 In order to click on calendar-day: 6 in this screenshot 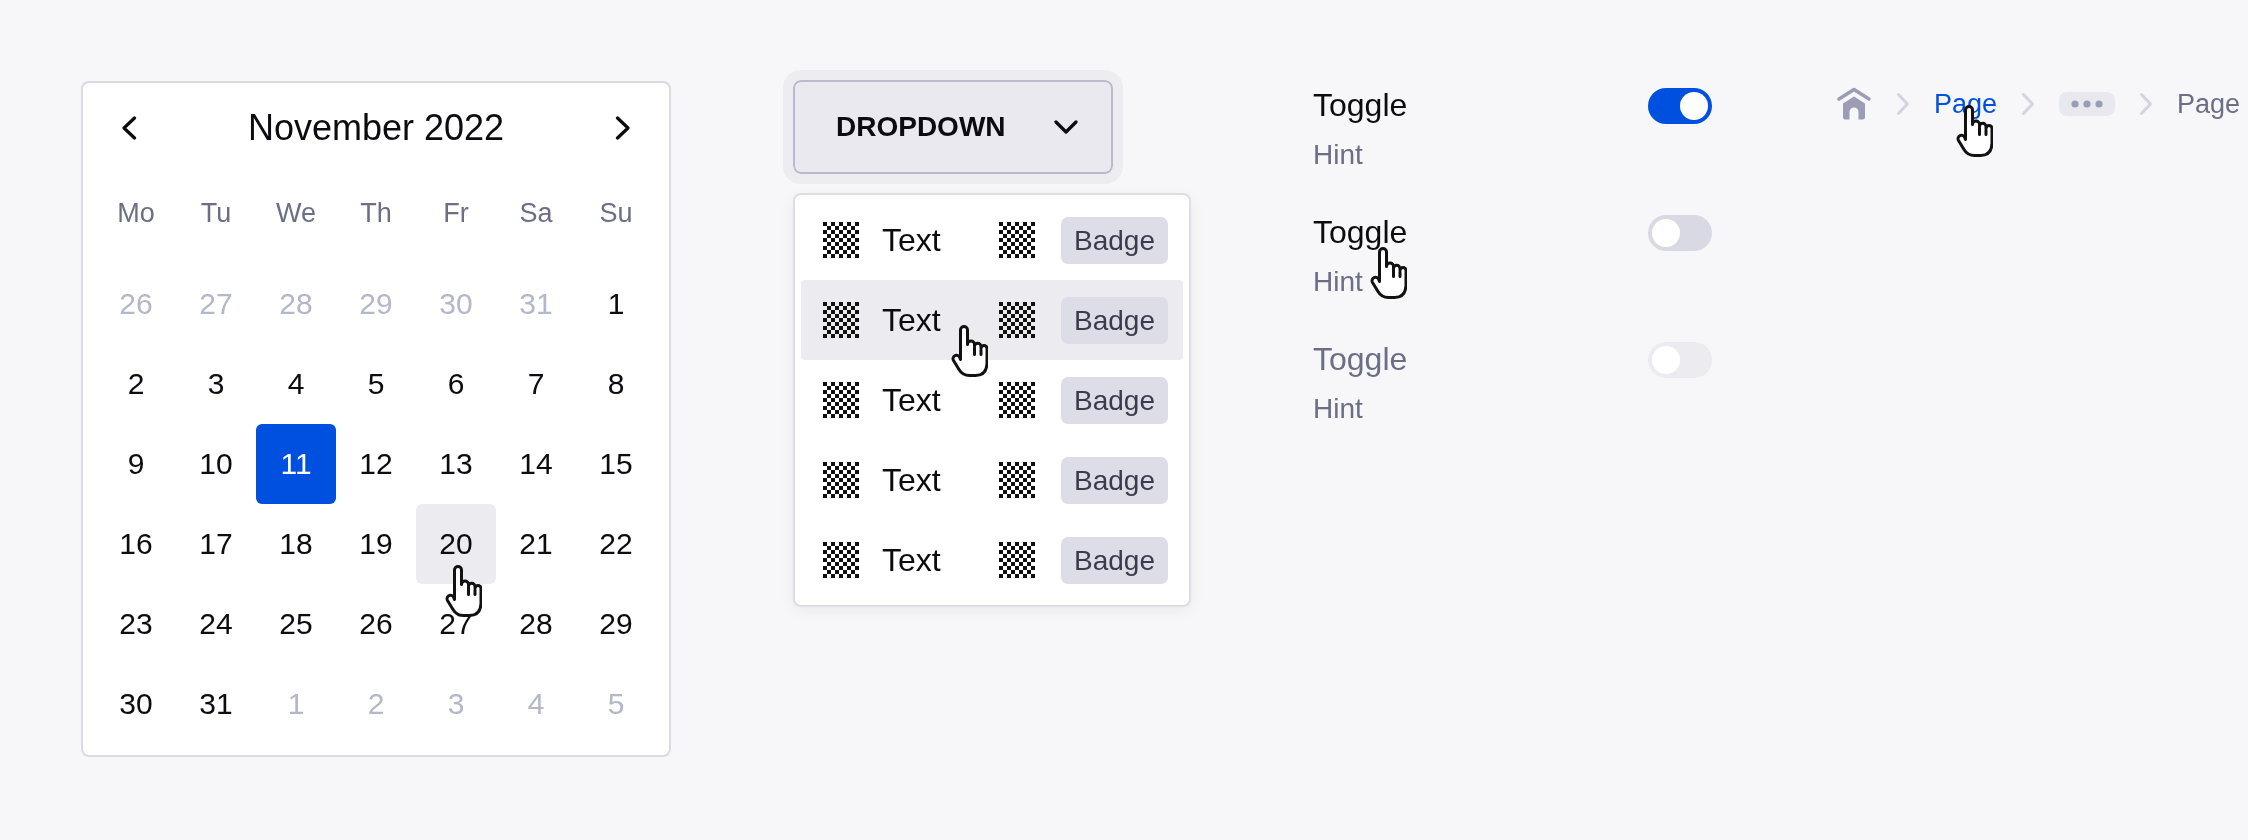, I will do `click(456, 384)`.